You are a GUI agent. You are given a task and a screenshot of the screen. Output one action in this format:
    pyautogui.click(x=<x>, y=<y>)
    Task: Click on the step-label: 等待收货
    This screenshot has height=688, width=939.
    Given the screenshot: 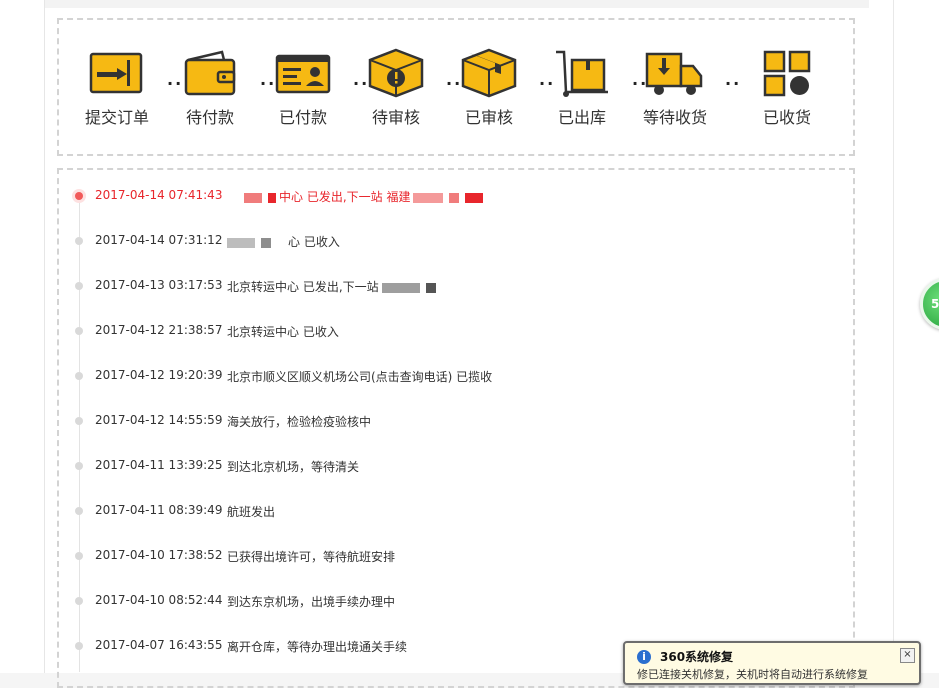 What is the action you would take?
    pyautogui.click(x=674, y=117)
    